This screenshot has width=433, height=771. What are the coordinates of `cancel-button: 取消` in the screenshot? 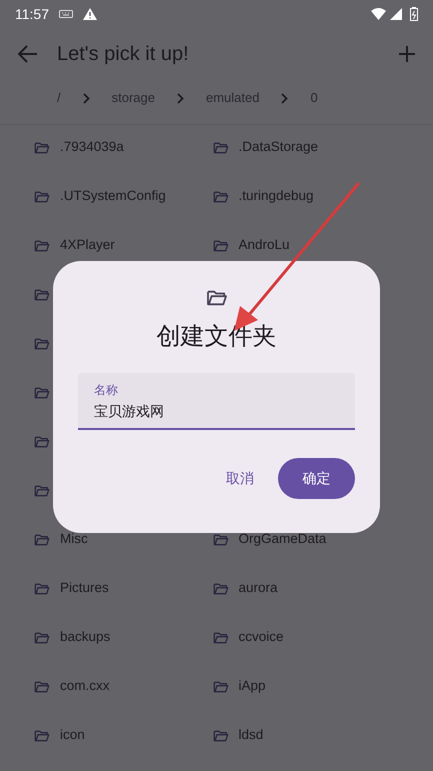 It's located at (240, 478).